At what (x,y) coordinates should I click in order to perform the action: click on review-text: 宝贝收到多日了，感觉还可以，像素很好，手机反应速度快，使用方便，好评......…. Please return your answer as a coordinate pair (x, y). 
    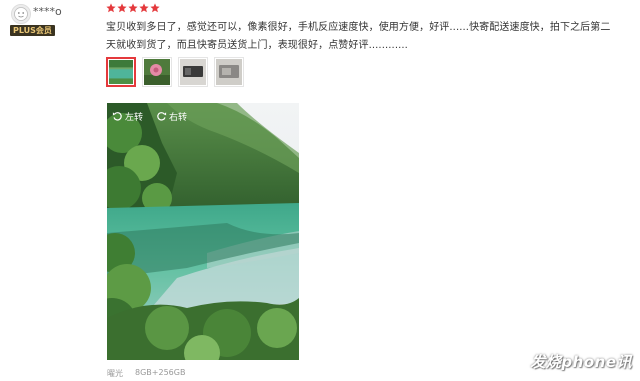
    Looking at the image, I should click on (358, 36).